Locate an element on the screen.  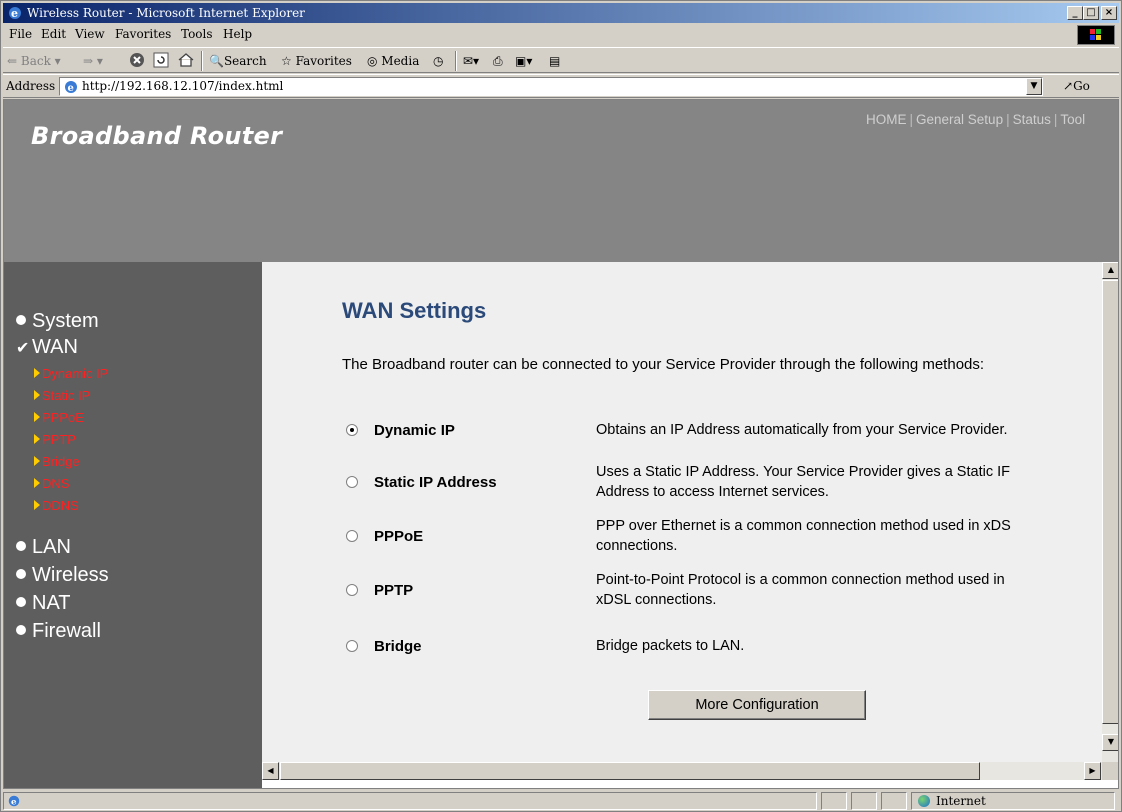
nav-general-setup: General Setup is located at coordinates (959, 119).